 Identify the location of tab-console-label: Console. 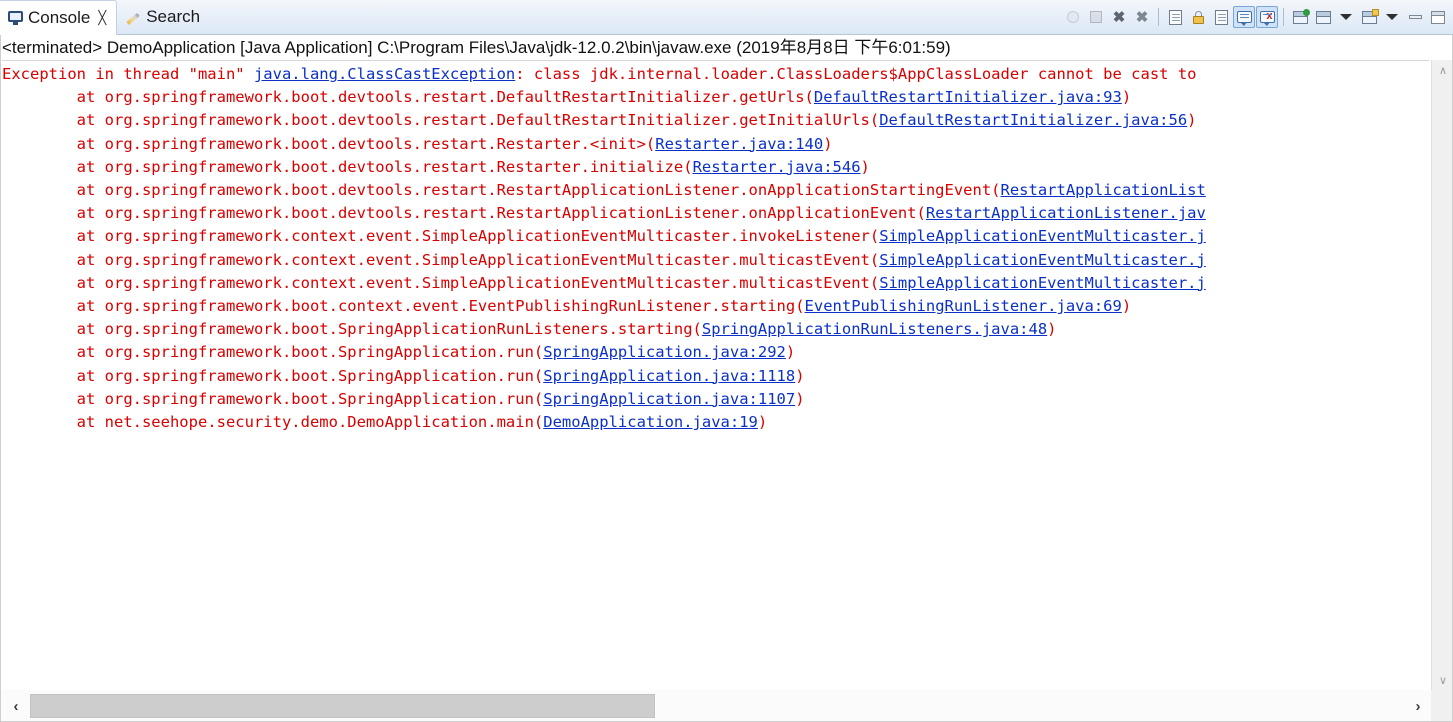
(59, 17).